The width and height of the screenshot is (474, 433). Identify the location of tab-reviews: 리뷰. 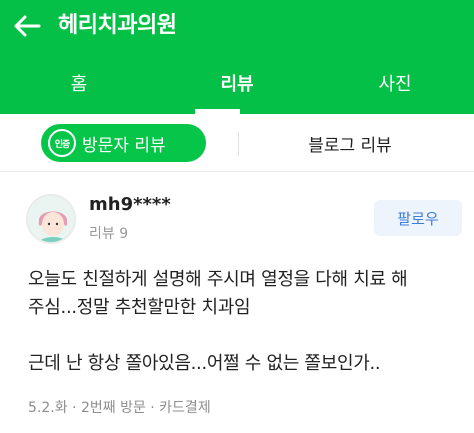
(237, 83).